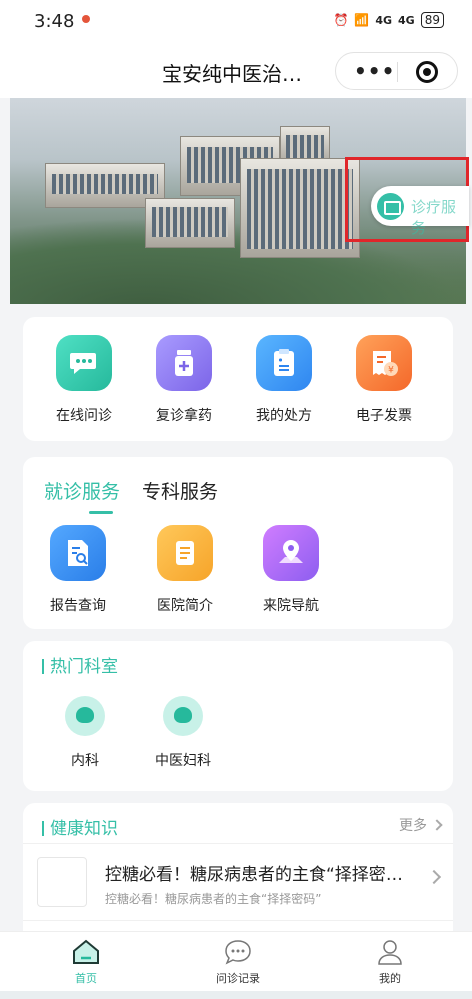 The width and height of the screenshot is (472, 999). I want to click on alarm-icon: ⏰, so click(341, 20).